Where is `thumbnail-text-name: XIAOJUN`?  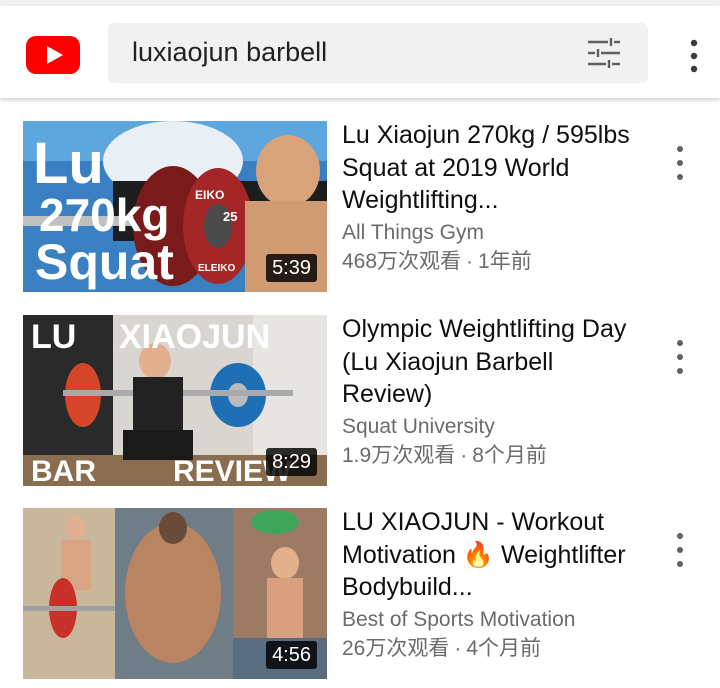 thumbnail-text-name: XIAOJUN is located at coordinates (194, 337).